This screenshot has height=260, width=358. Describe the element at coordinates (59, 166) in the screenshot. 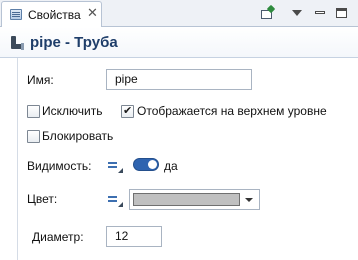

I see `visibility-label: Видимость:` at that location.